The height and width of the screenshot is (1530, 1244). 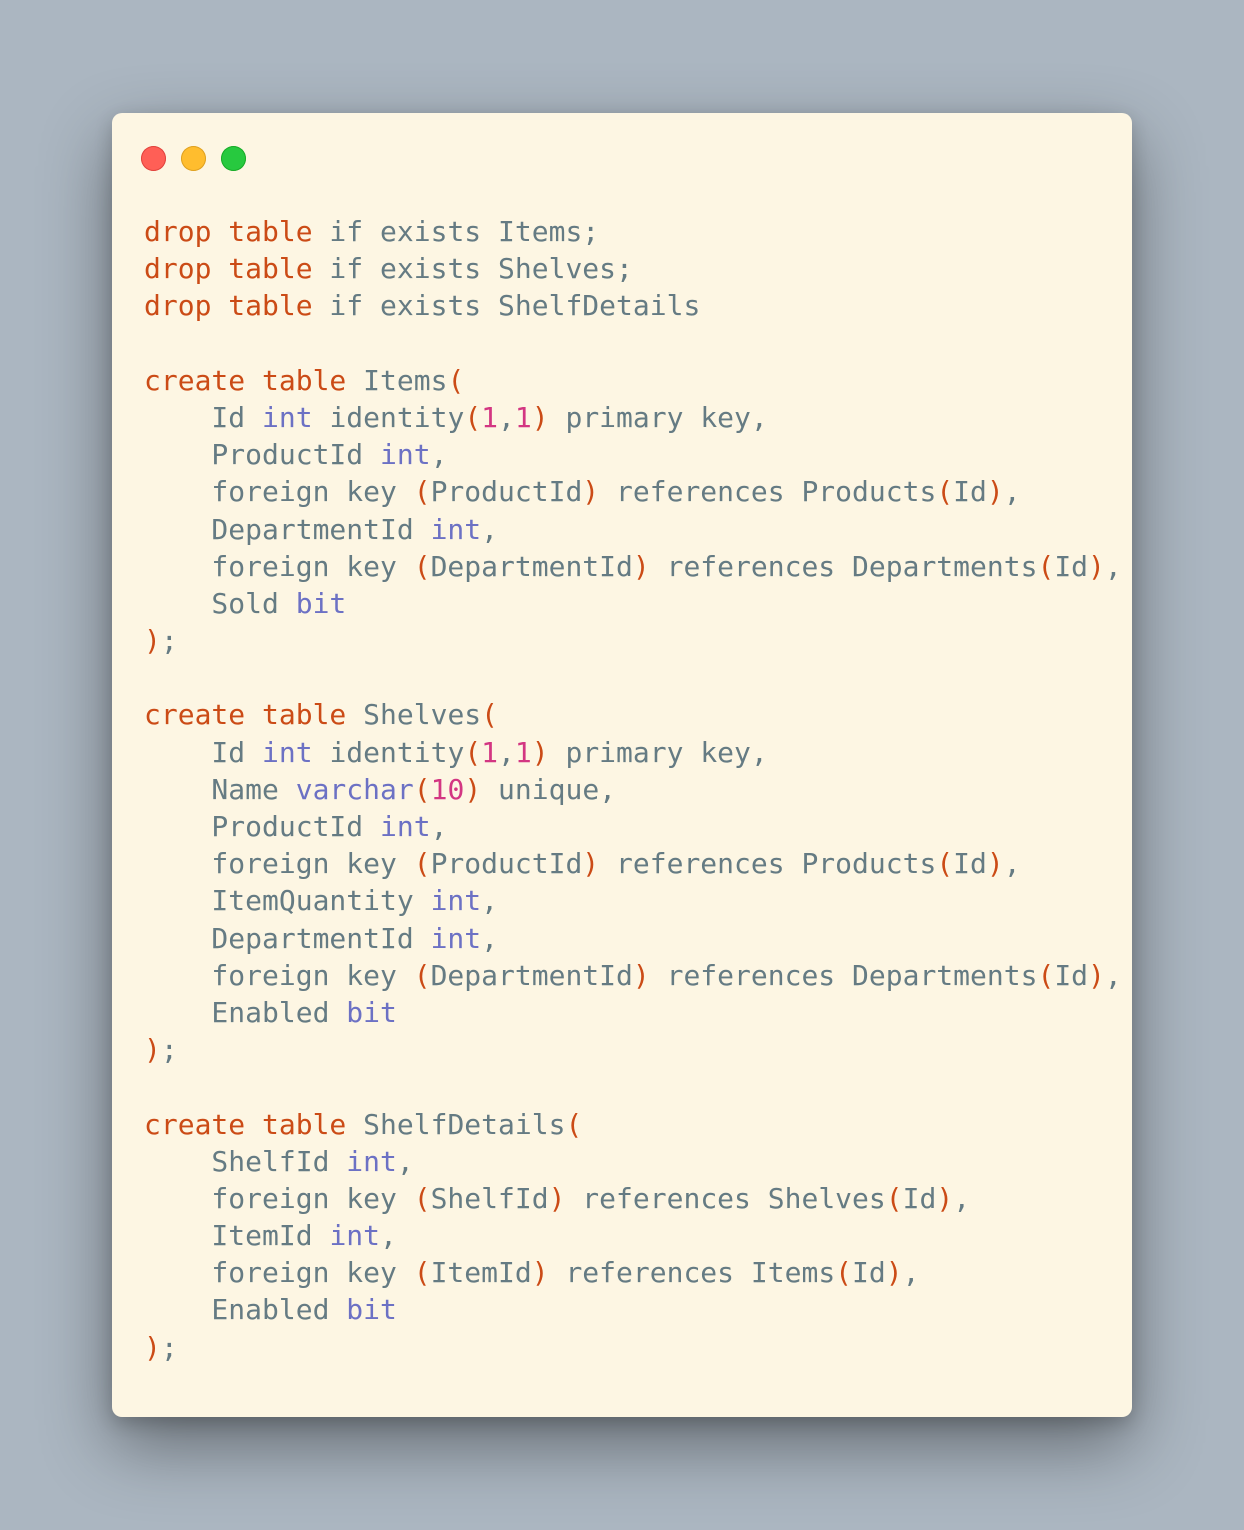 I want to click on code-token: Items, so click(x=397, y=380).